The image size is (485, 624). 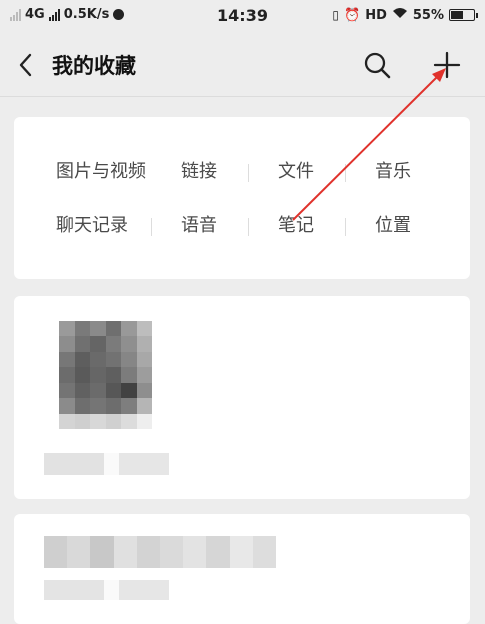 I want to click on add-button, so click(x=447, y=65).